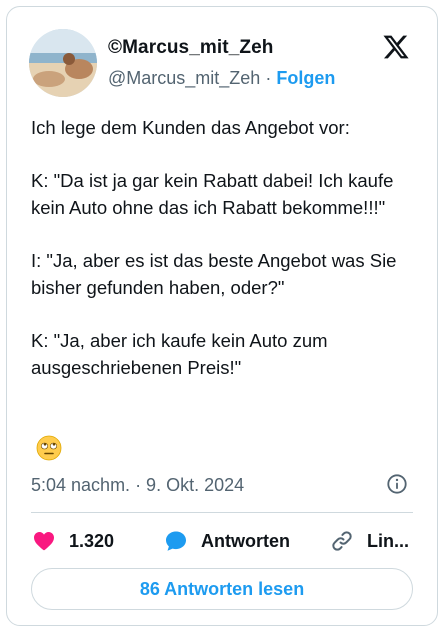 The width and height of the screenshot is (446, 633). Describe the element at coordinates (190, 127) in the screenshot. I see `tweet-paragraph: Ich lege dem Kunden das Angebot vor:` at that location.